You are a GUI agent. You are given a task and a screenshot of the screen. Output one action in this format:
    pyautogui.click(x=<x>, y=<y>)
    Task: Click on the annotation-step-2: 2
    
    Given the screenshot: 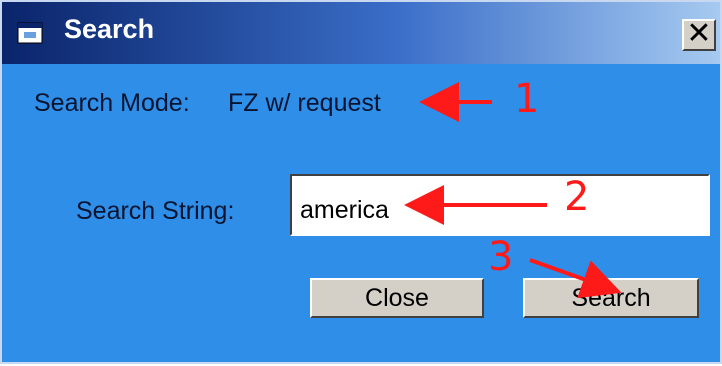 What is the action you would take?
    pyautogui.click(x=577, y=197)
    